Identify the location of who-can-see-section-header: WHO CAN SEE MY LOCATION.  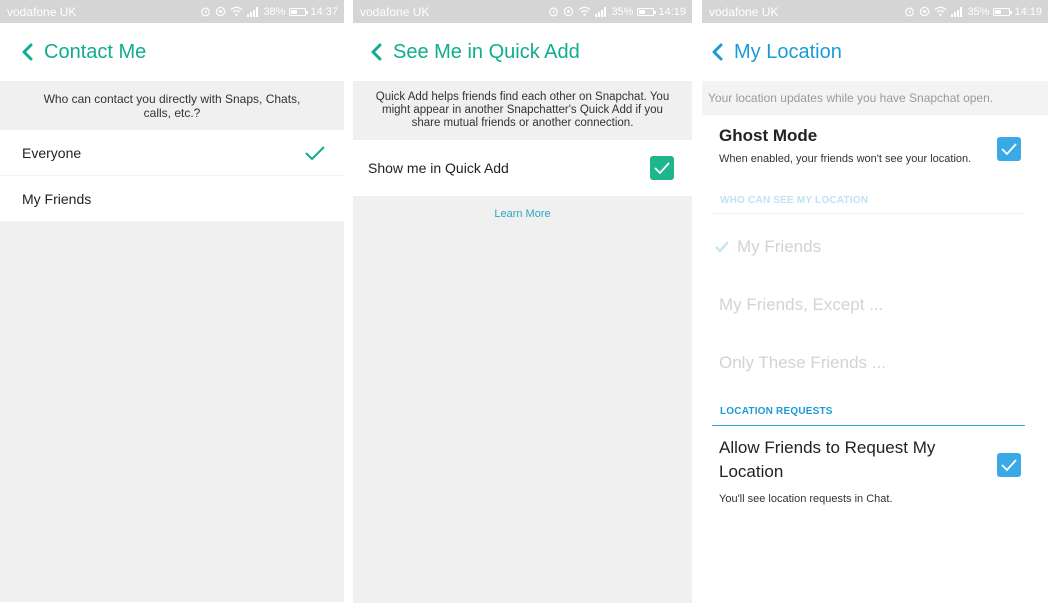
(868, 201).